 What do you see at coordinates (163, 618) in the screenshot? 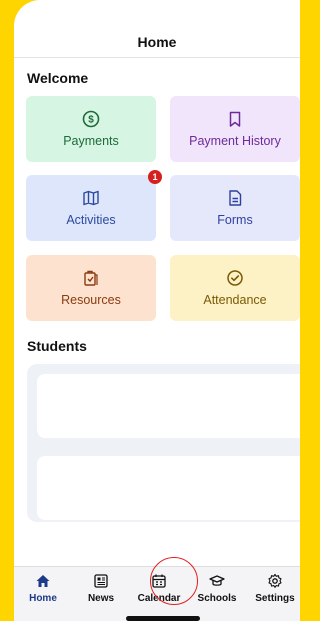
I see `home-indicator` at bounding box center [163, 618].